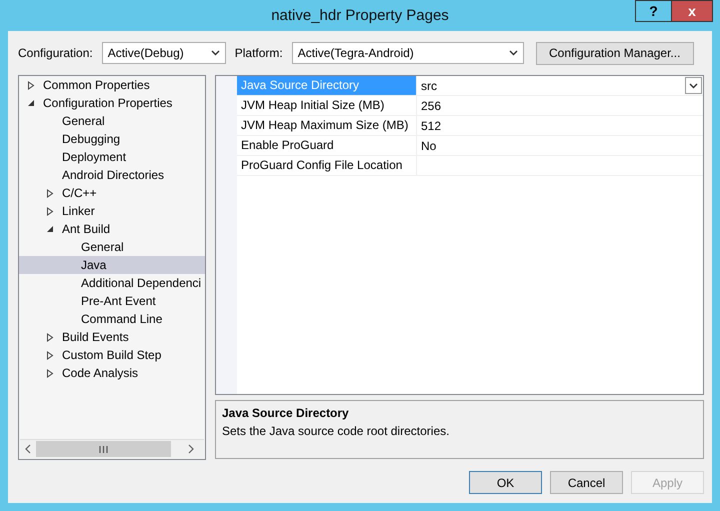 The image size is (720, 511). What do you see at coordinates (55, 53) in the screenshot?
I see `configuration-label: Configuration:` at bounding box center [55, 53].